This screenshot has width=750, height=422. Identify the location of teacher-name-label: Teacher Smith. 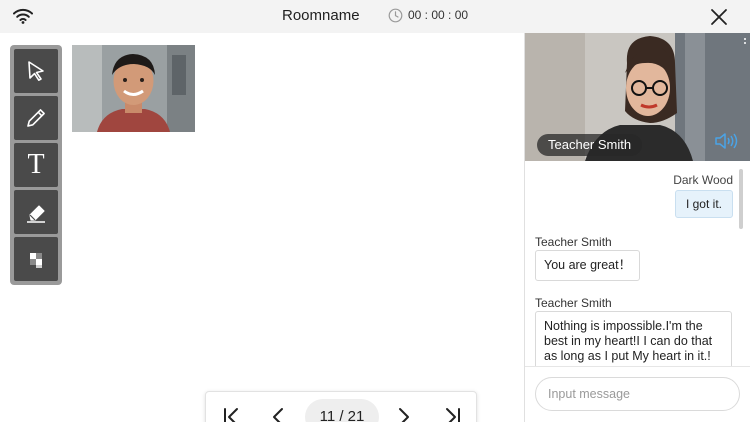
(590, 145).